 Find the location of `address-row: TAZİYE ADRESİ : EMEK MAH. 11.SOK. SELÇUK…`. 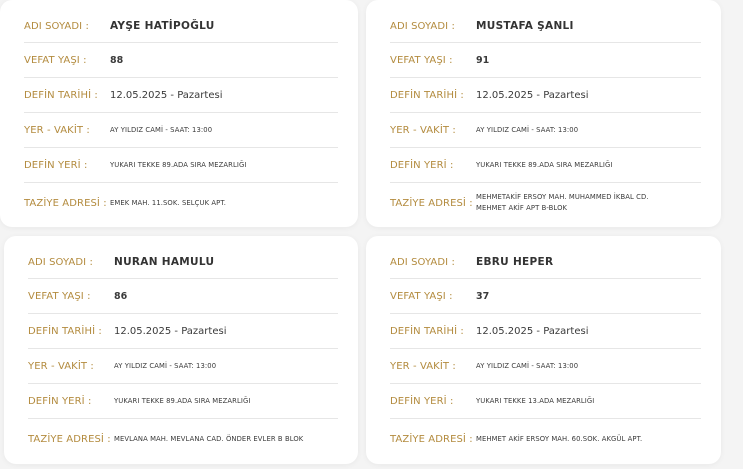

address-row: TAZİYE ADRESİ : EMEK MAH. 11.SOK. SELÇUK… is located at coordinates (181, 203).